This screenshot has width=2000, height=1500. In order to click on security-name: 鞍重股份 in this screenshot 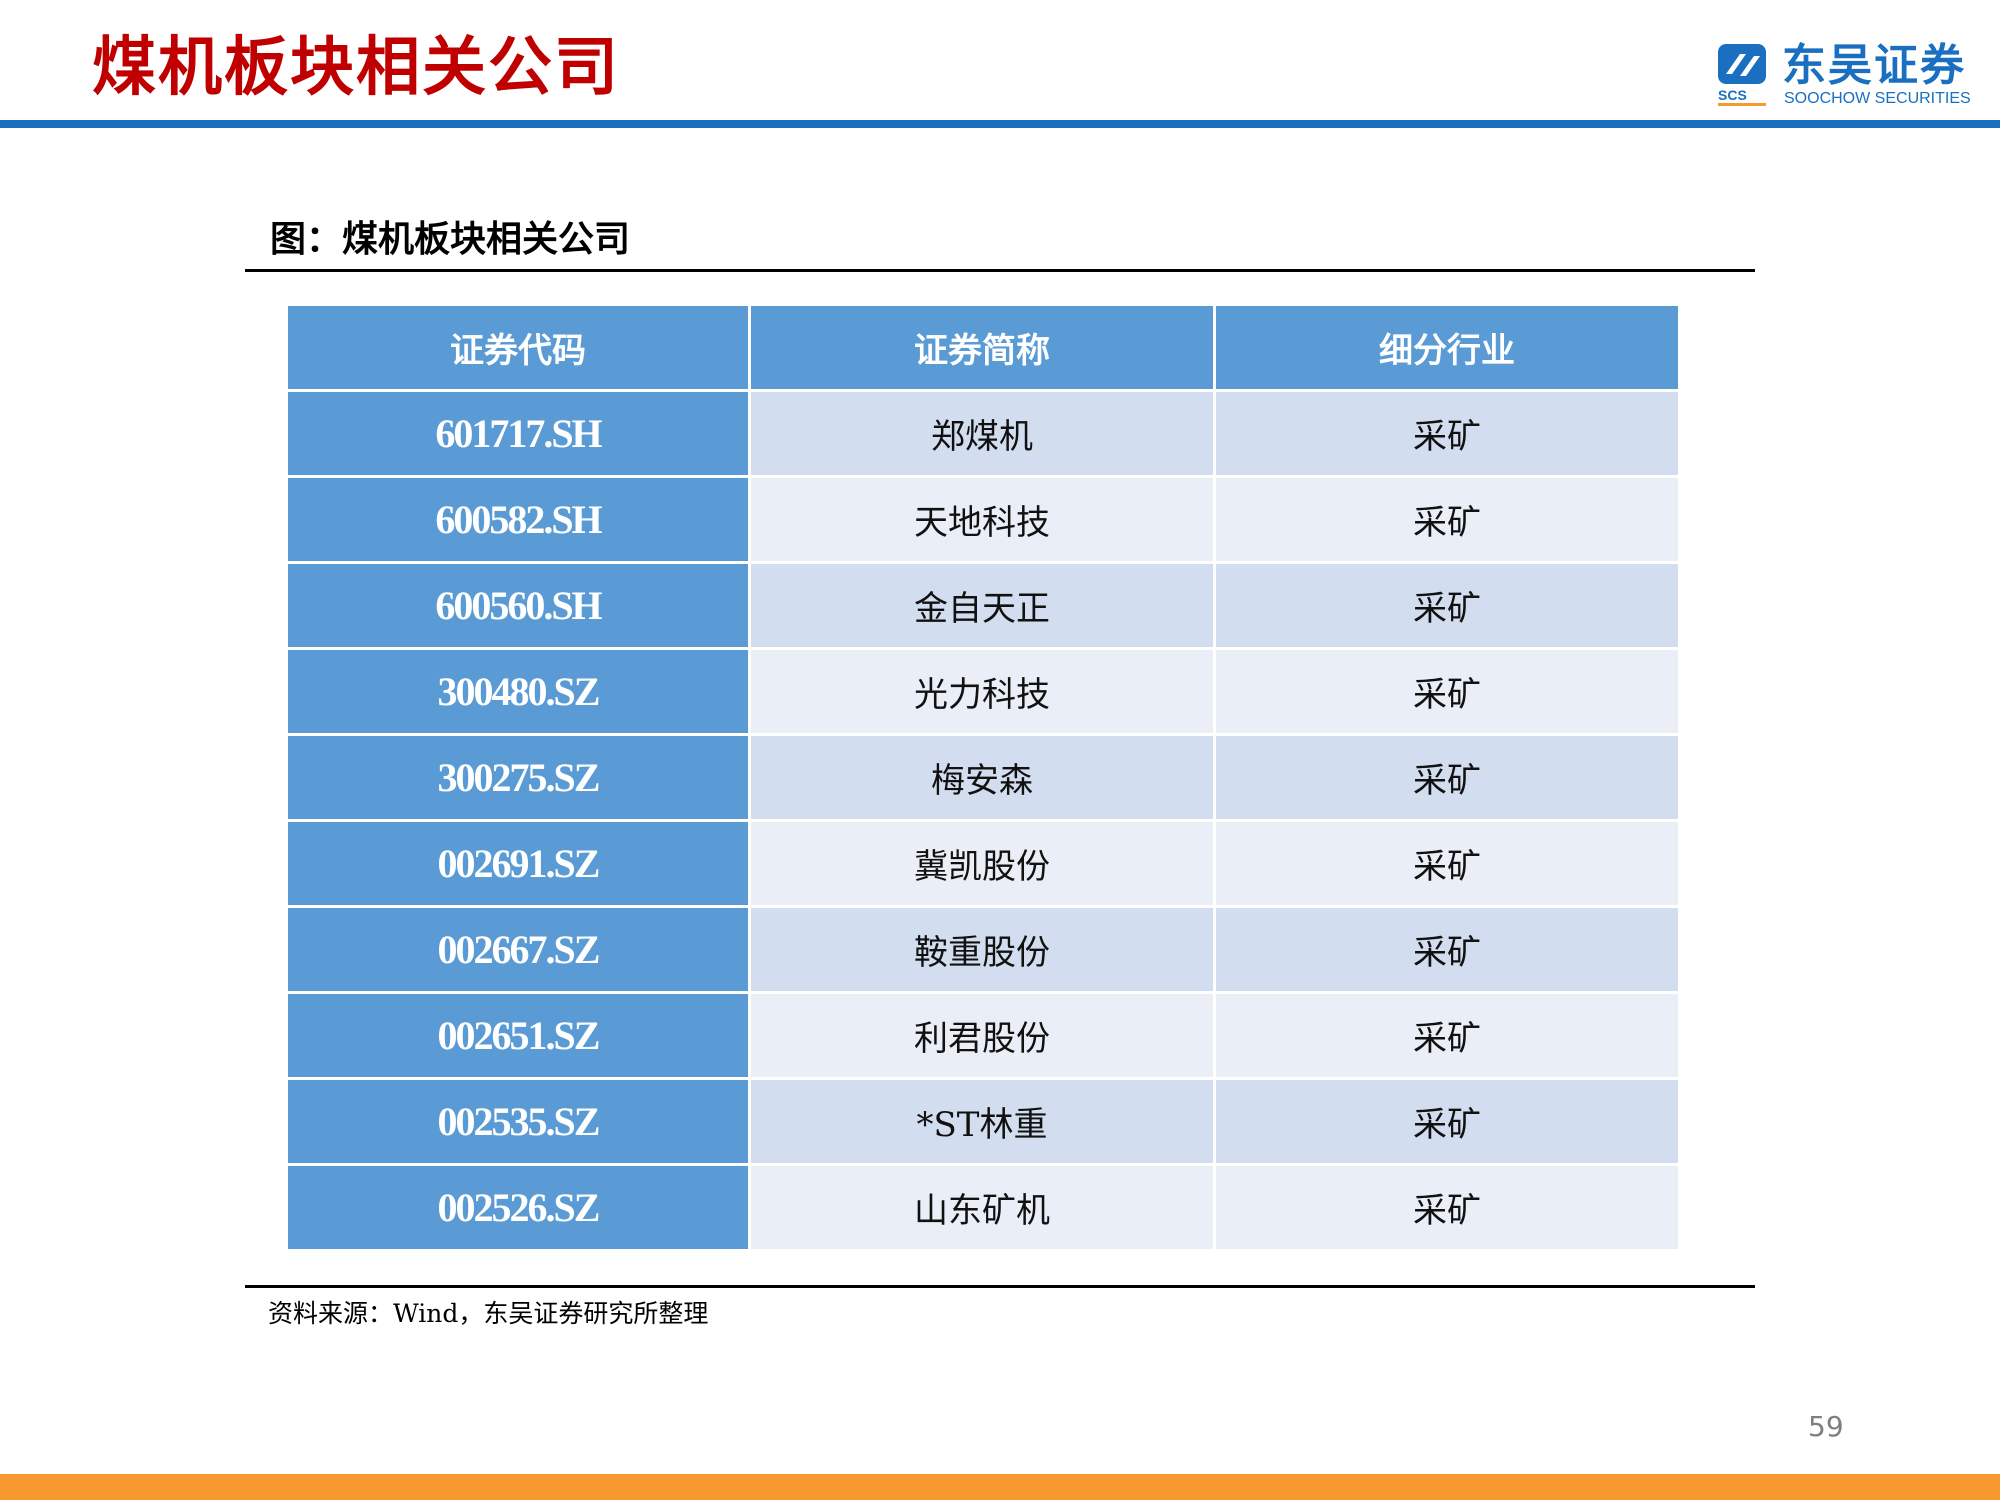, I will do `click(983, 951)`.